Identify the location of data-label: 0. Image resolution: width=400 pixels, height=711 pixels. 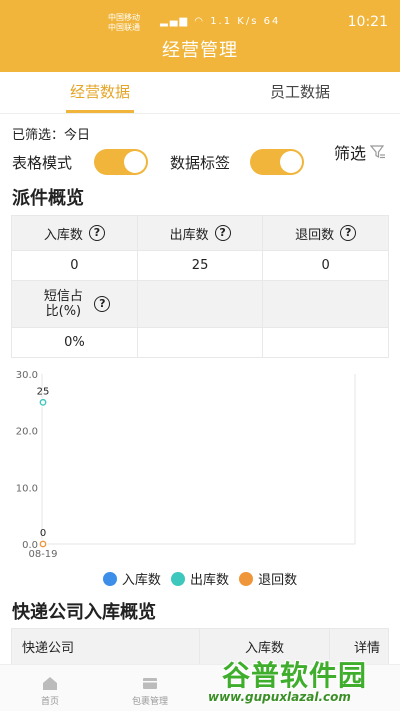
(43, 533).